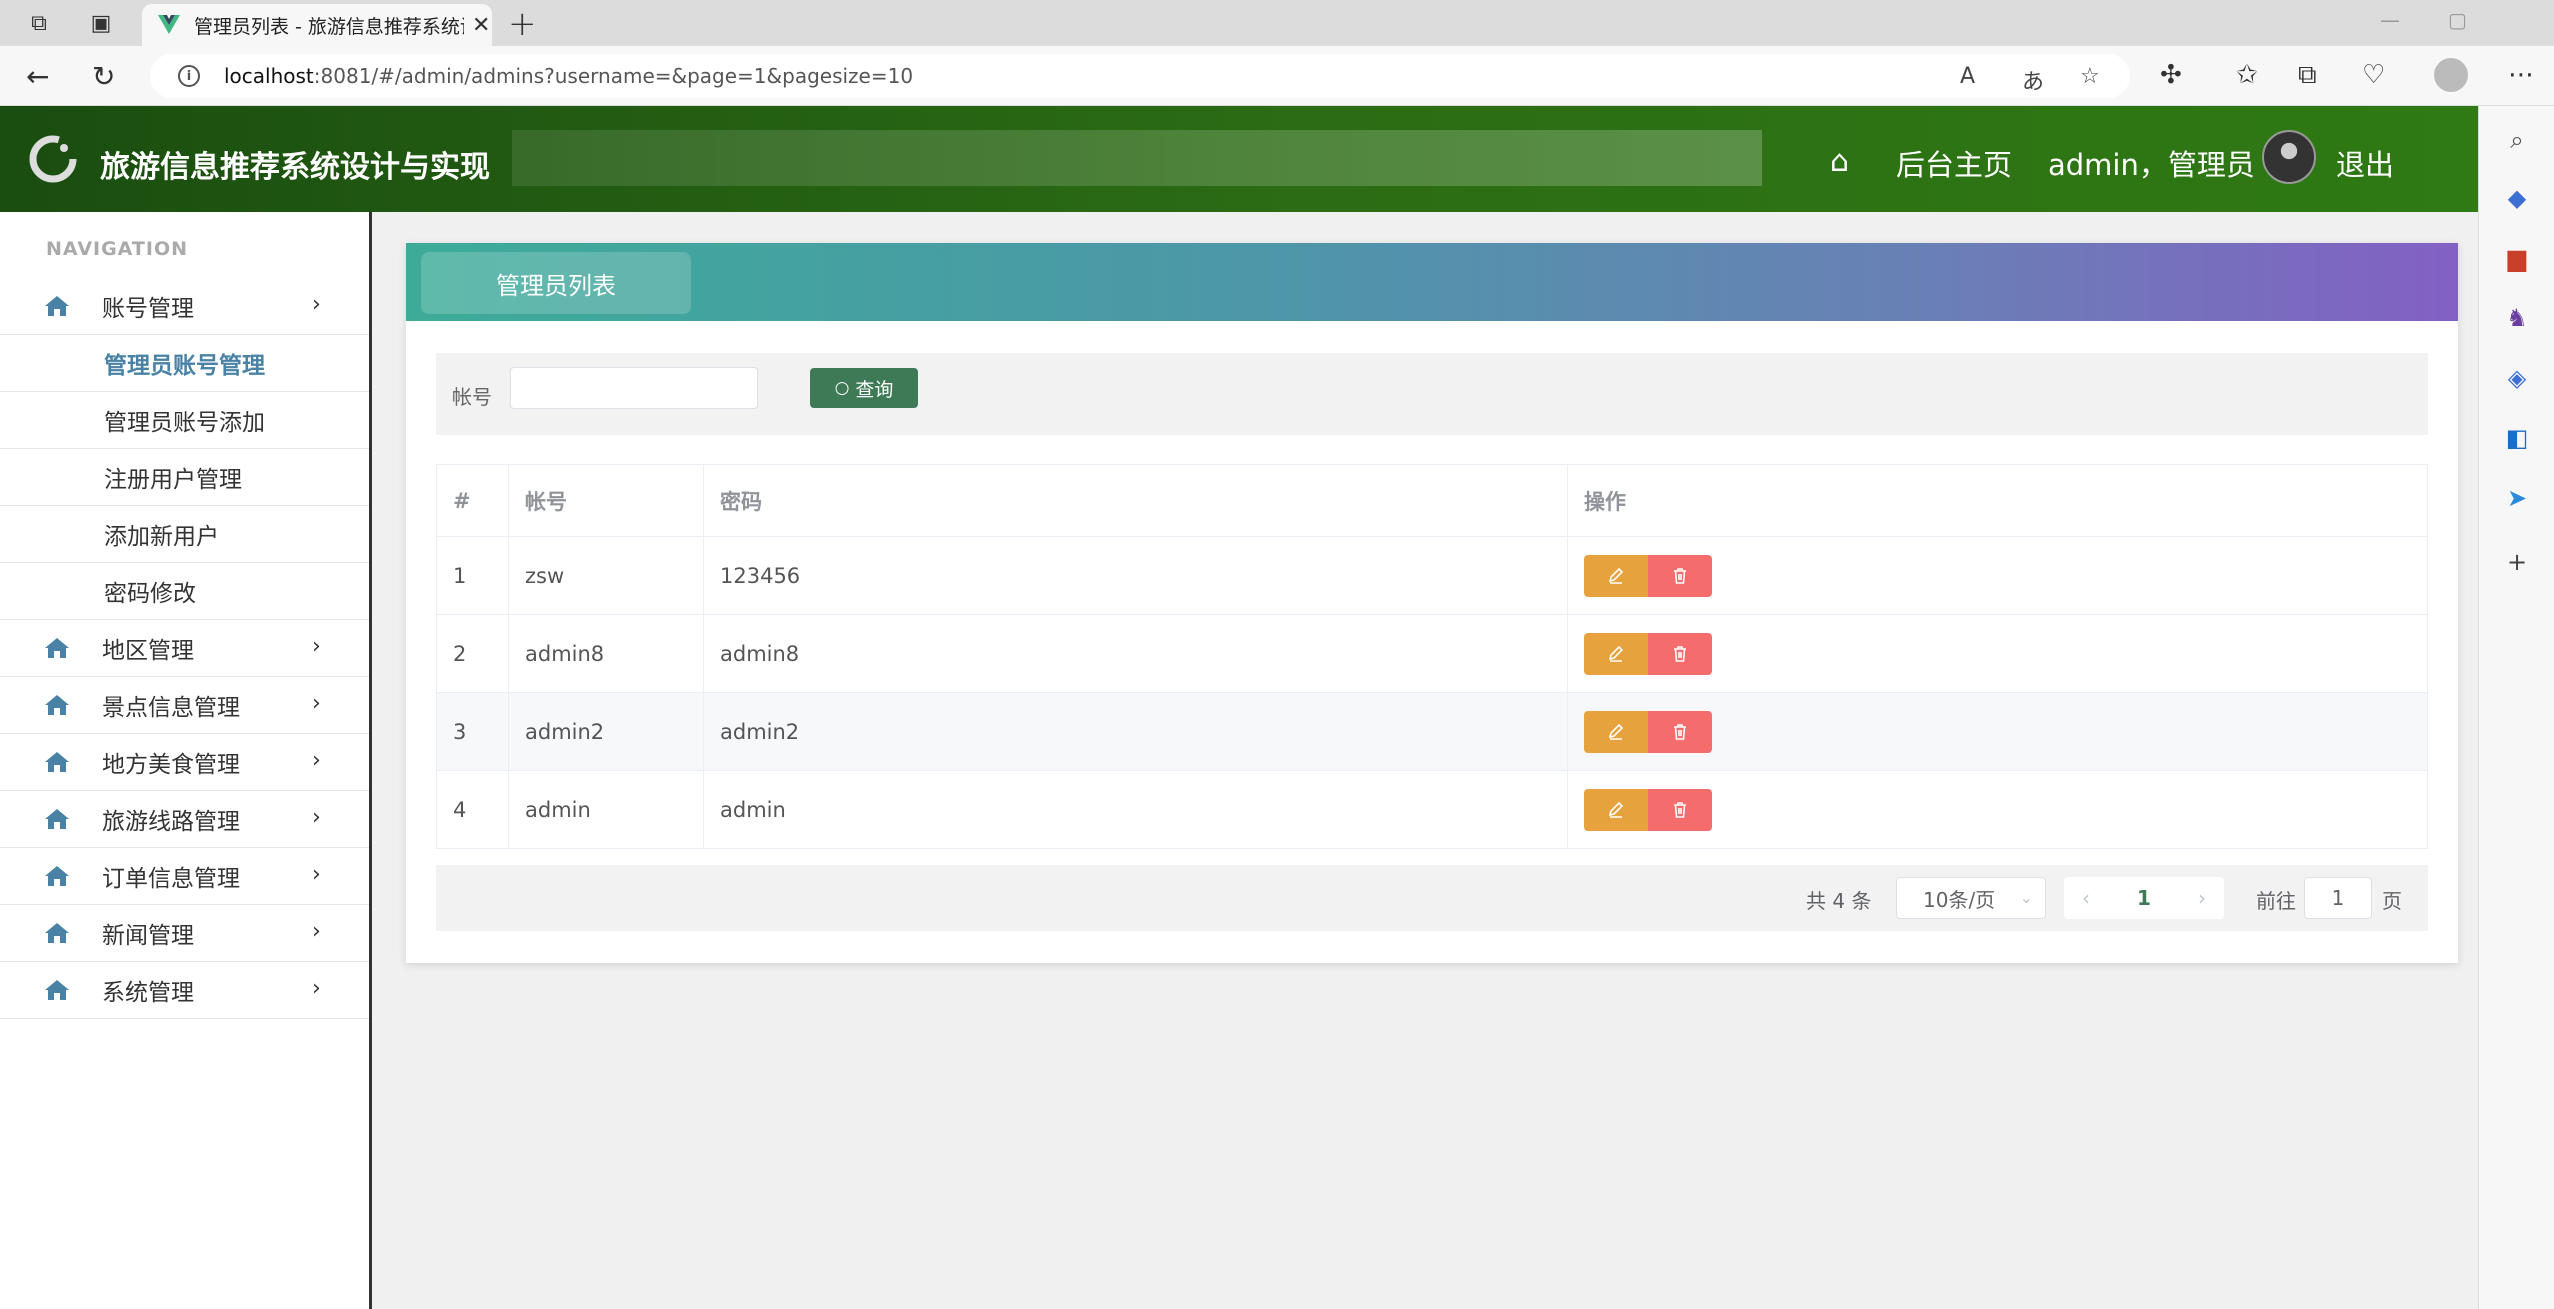  Describe the element at coordinates (2247, 75) in the screenshot. I see `favorites-icon: ✩` at that location.